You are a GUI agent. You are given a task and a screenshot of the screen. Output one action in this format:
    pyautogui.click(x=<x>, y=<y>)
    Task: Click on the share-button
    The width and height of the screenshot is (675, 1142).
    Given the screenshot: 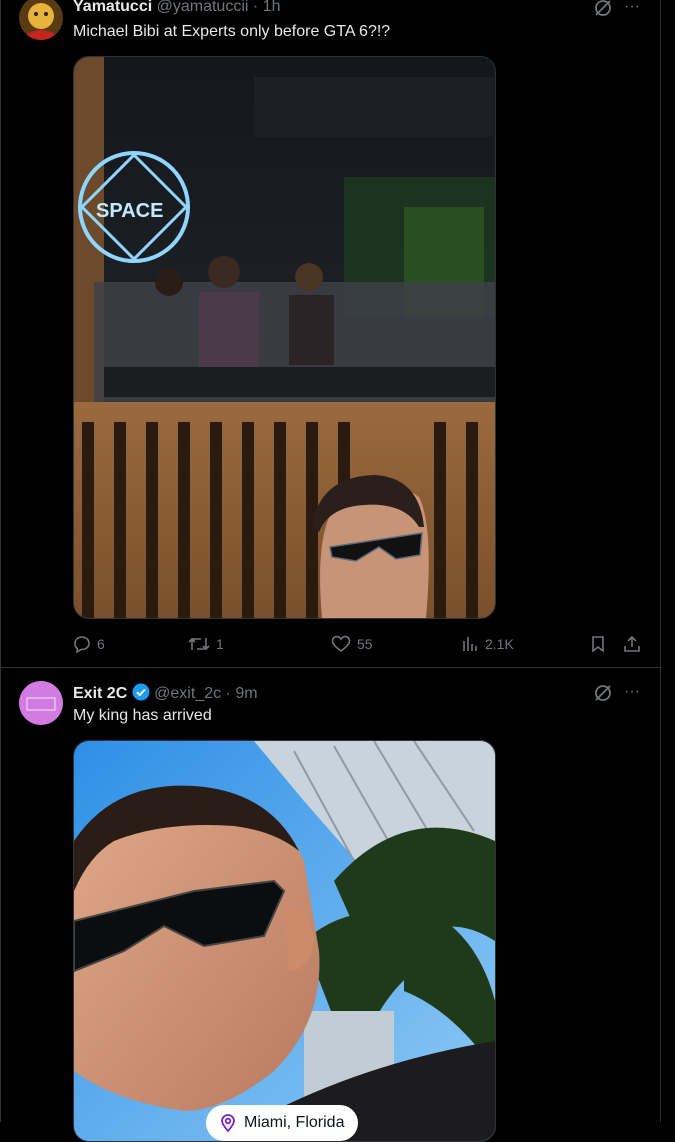 What is the action you would take?
    pyautogui.click(x=632, y=644)
    